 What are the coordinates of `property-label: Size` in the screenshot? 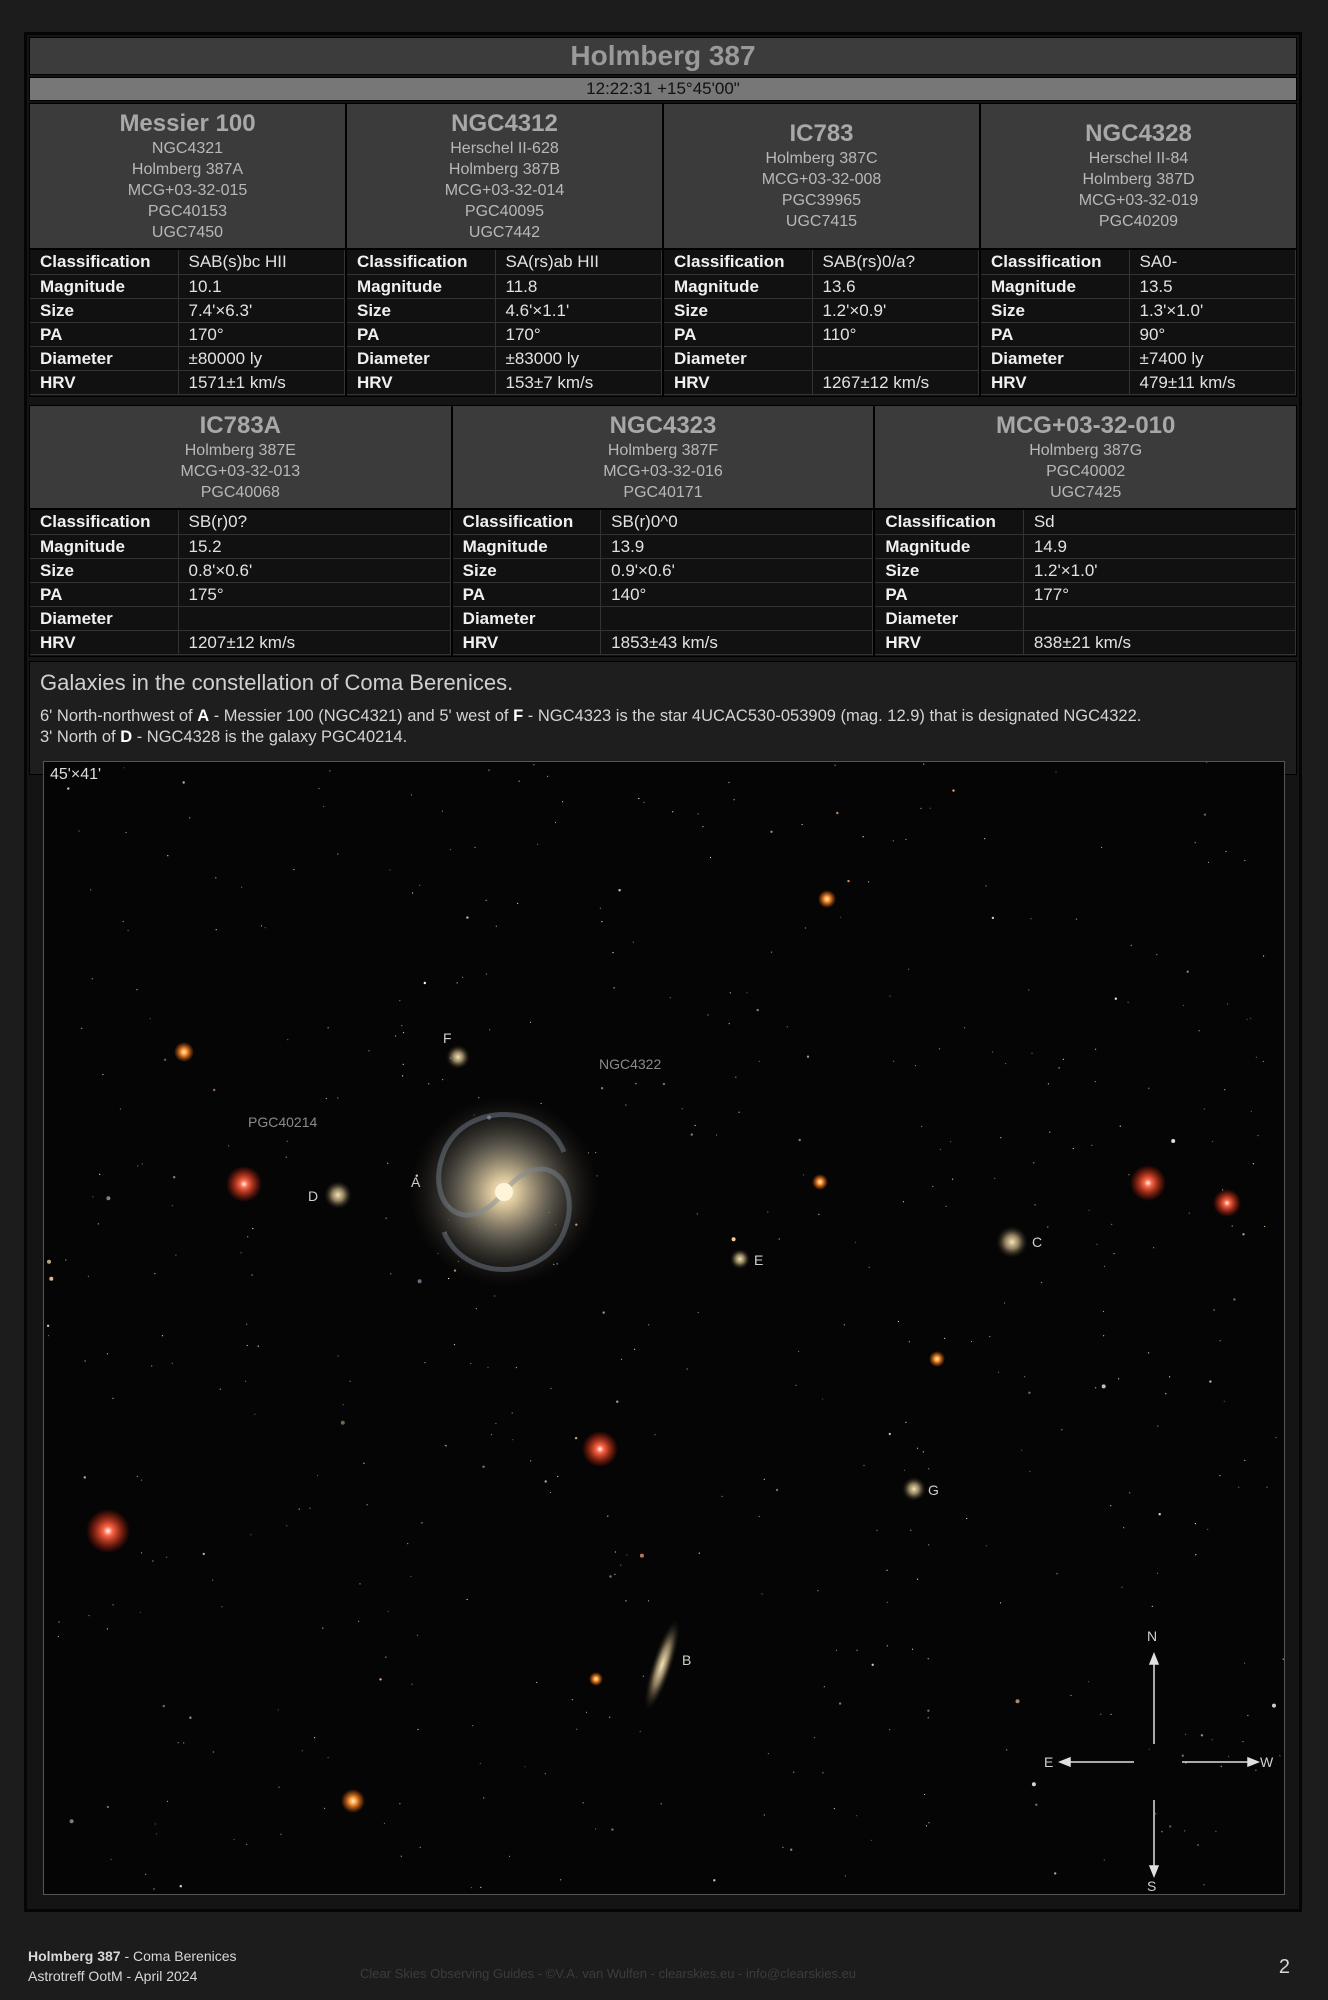 It's located at (1055, 310).